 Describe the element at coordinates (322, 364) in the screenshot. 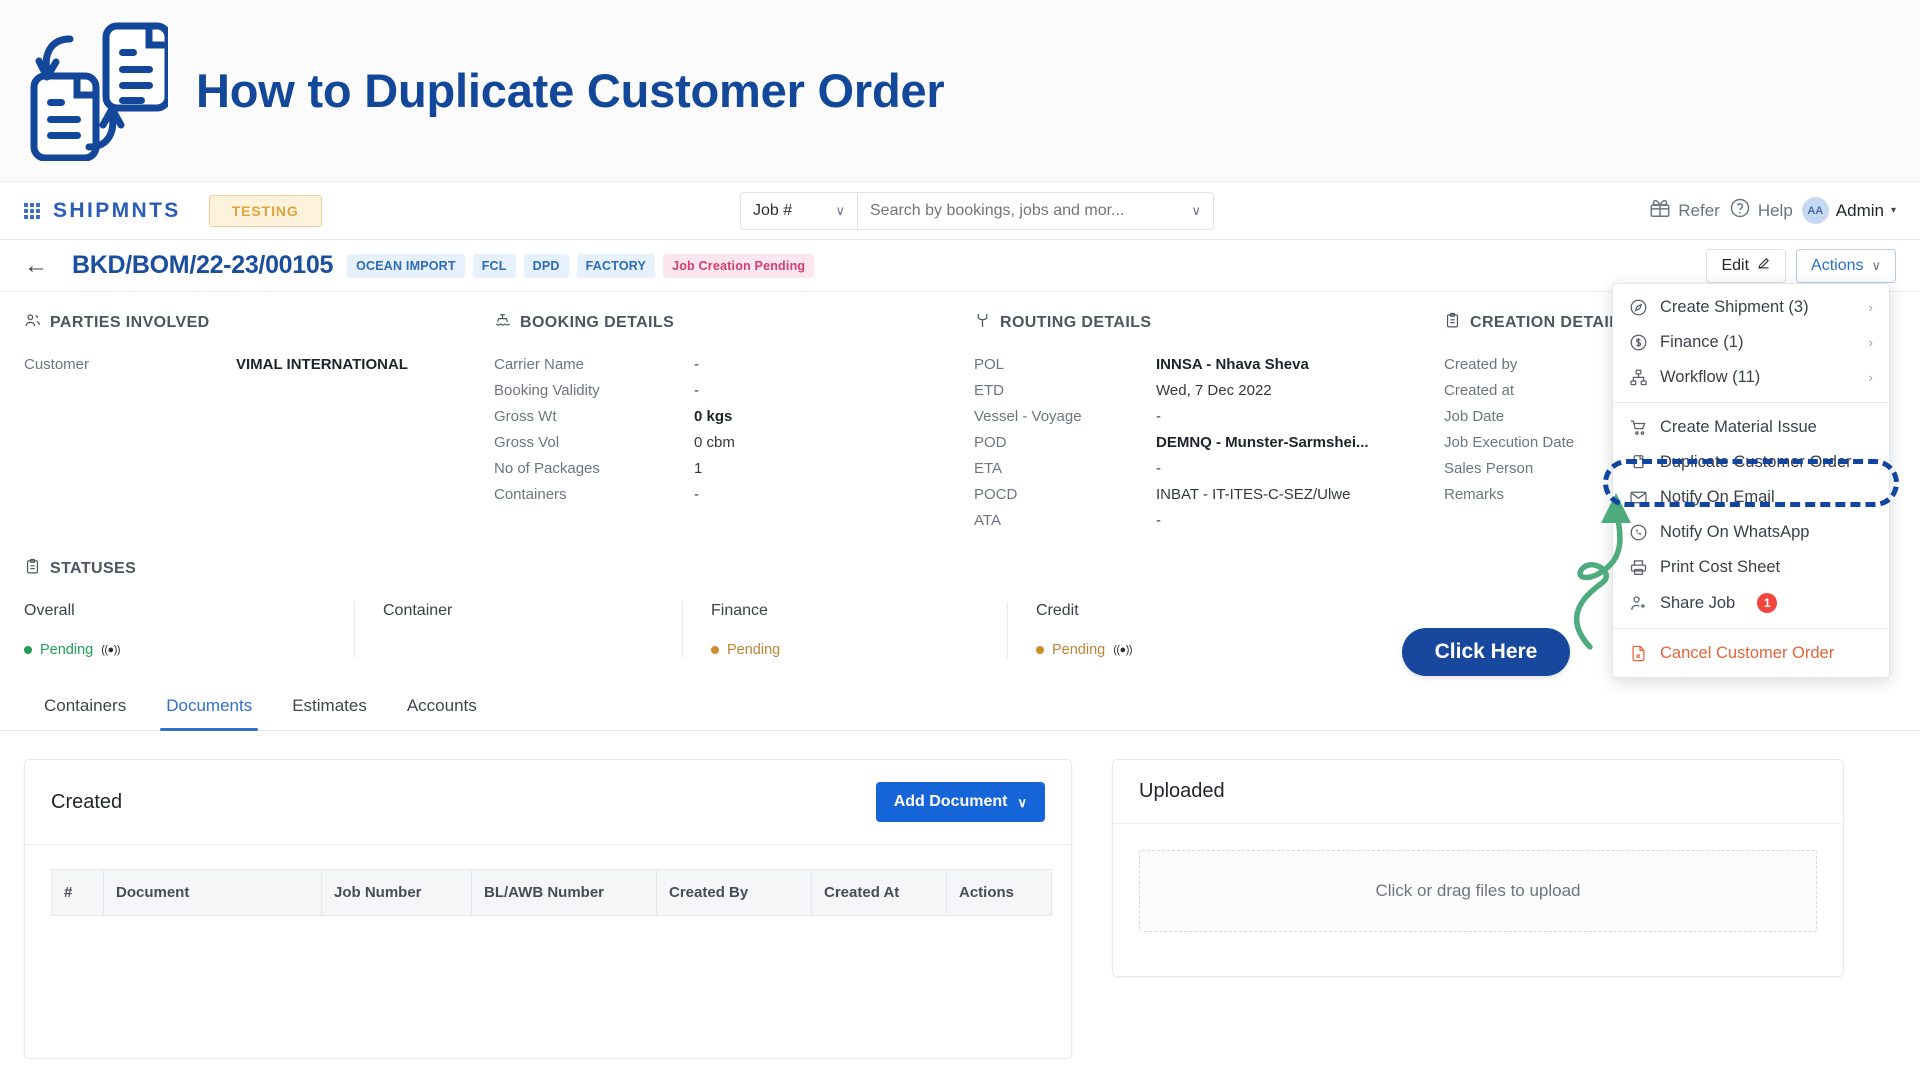

I see `detail-value: VIMAL INTERNATIONAL` at that location.